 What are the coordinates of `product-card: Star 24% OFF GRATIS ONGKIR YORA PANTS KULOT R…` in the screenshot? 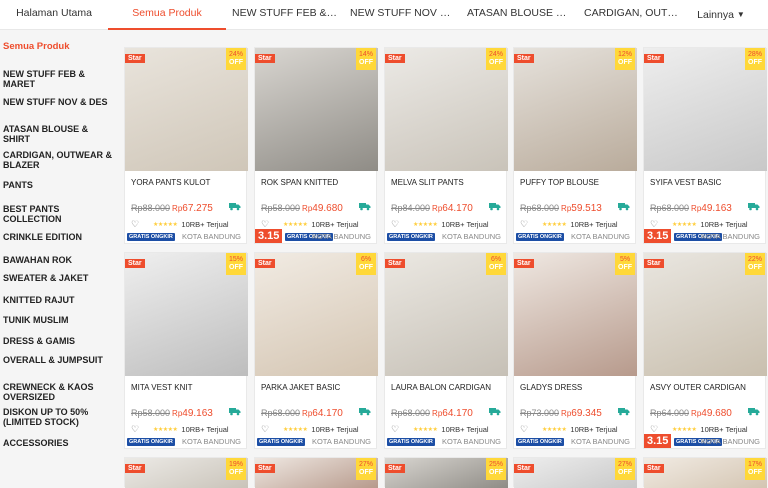 It's located at (186, 145).